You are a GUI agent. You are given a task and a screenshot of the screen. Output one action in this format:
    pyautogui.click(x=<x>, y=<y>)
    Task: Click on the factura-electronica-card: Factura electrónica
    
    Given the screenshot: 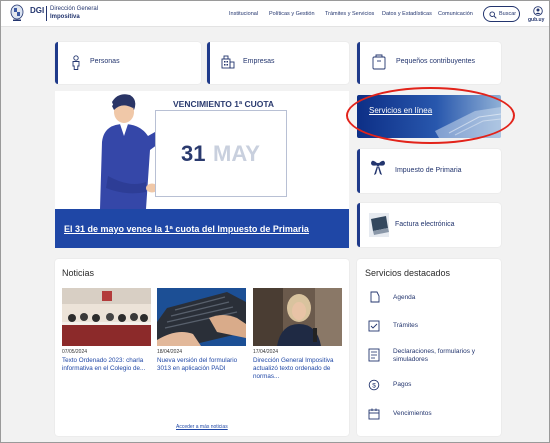 What is the action you would take?
    pyautogui.click(x=429, y=225)
    